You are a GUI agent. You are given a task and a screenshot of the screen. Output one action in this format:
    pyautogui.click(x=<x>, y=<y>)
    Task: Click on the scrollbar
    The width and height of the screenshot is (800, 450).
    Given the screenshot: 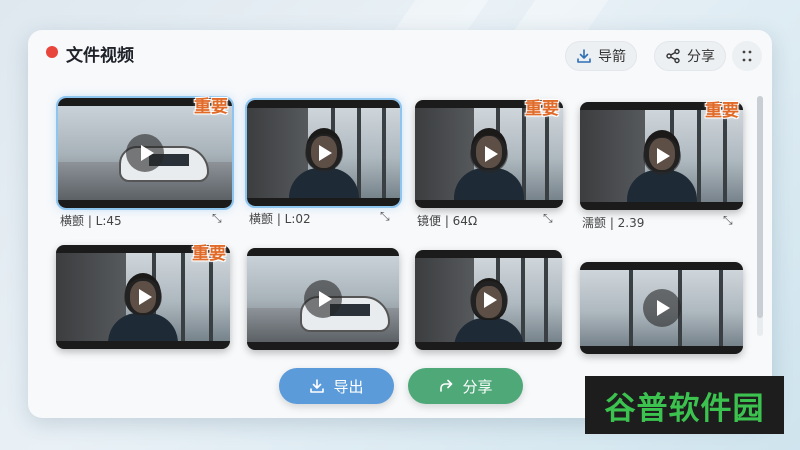 What is the action you would take?
    pyautogui.click(x=760, y=216)
    